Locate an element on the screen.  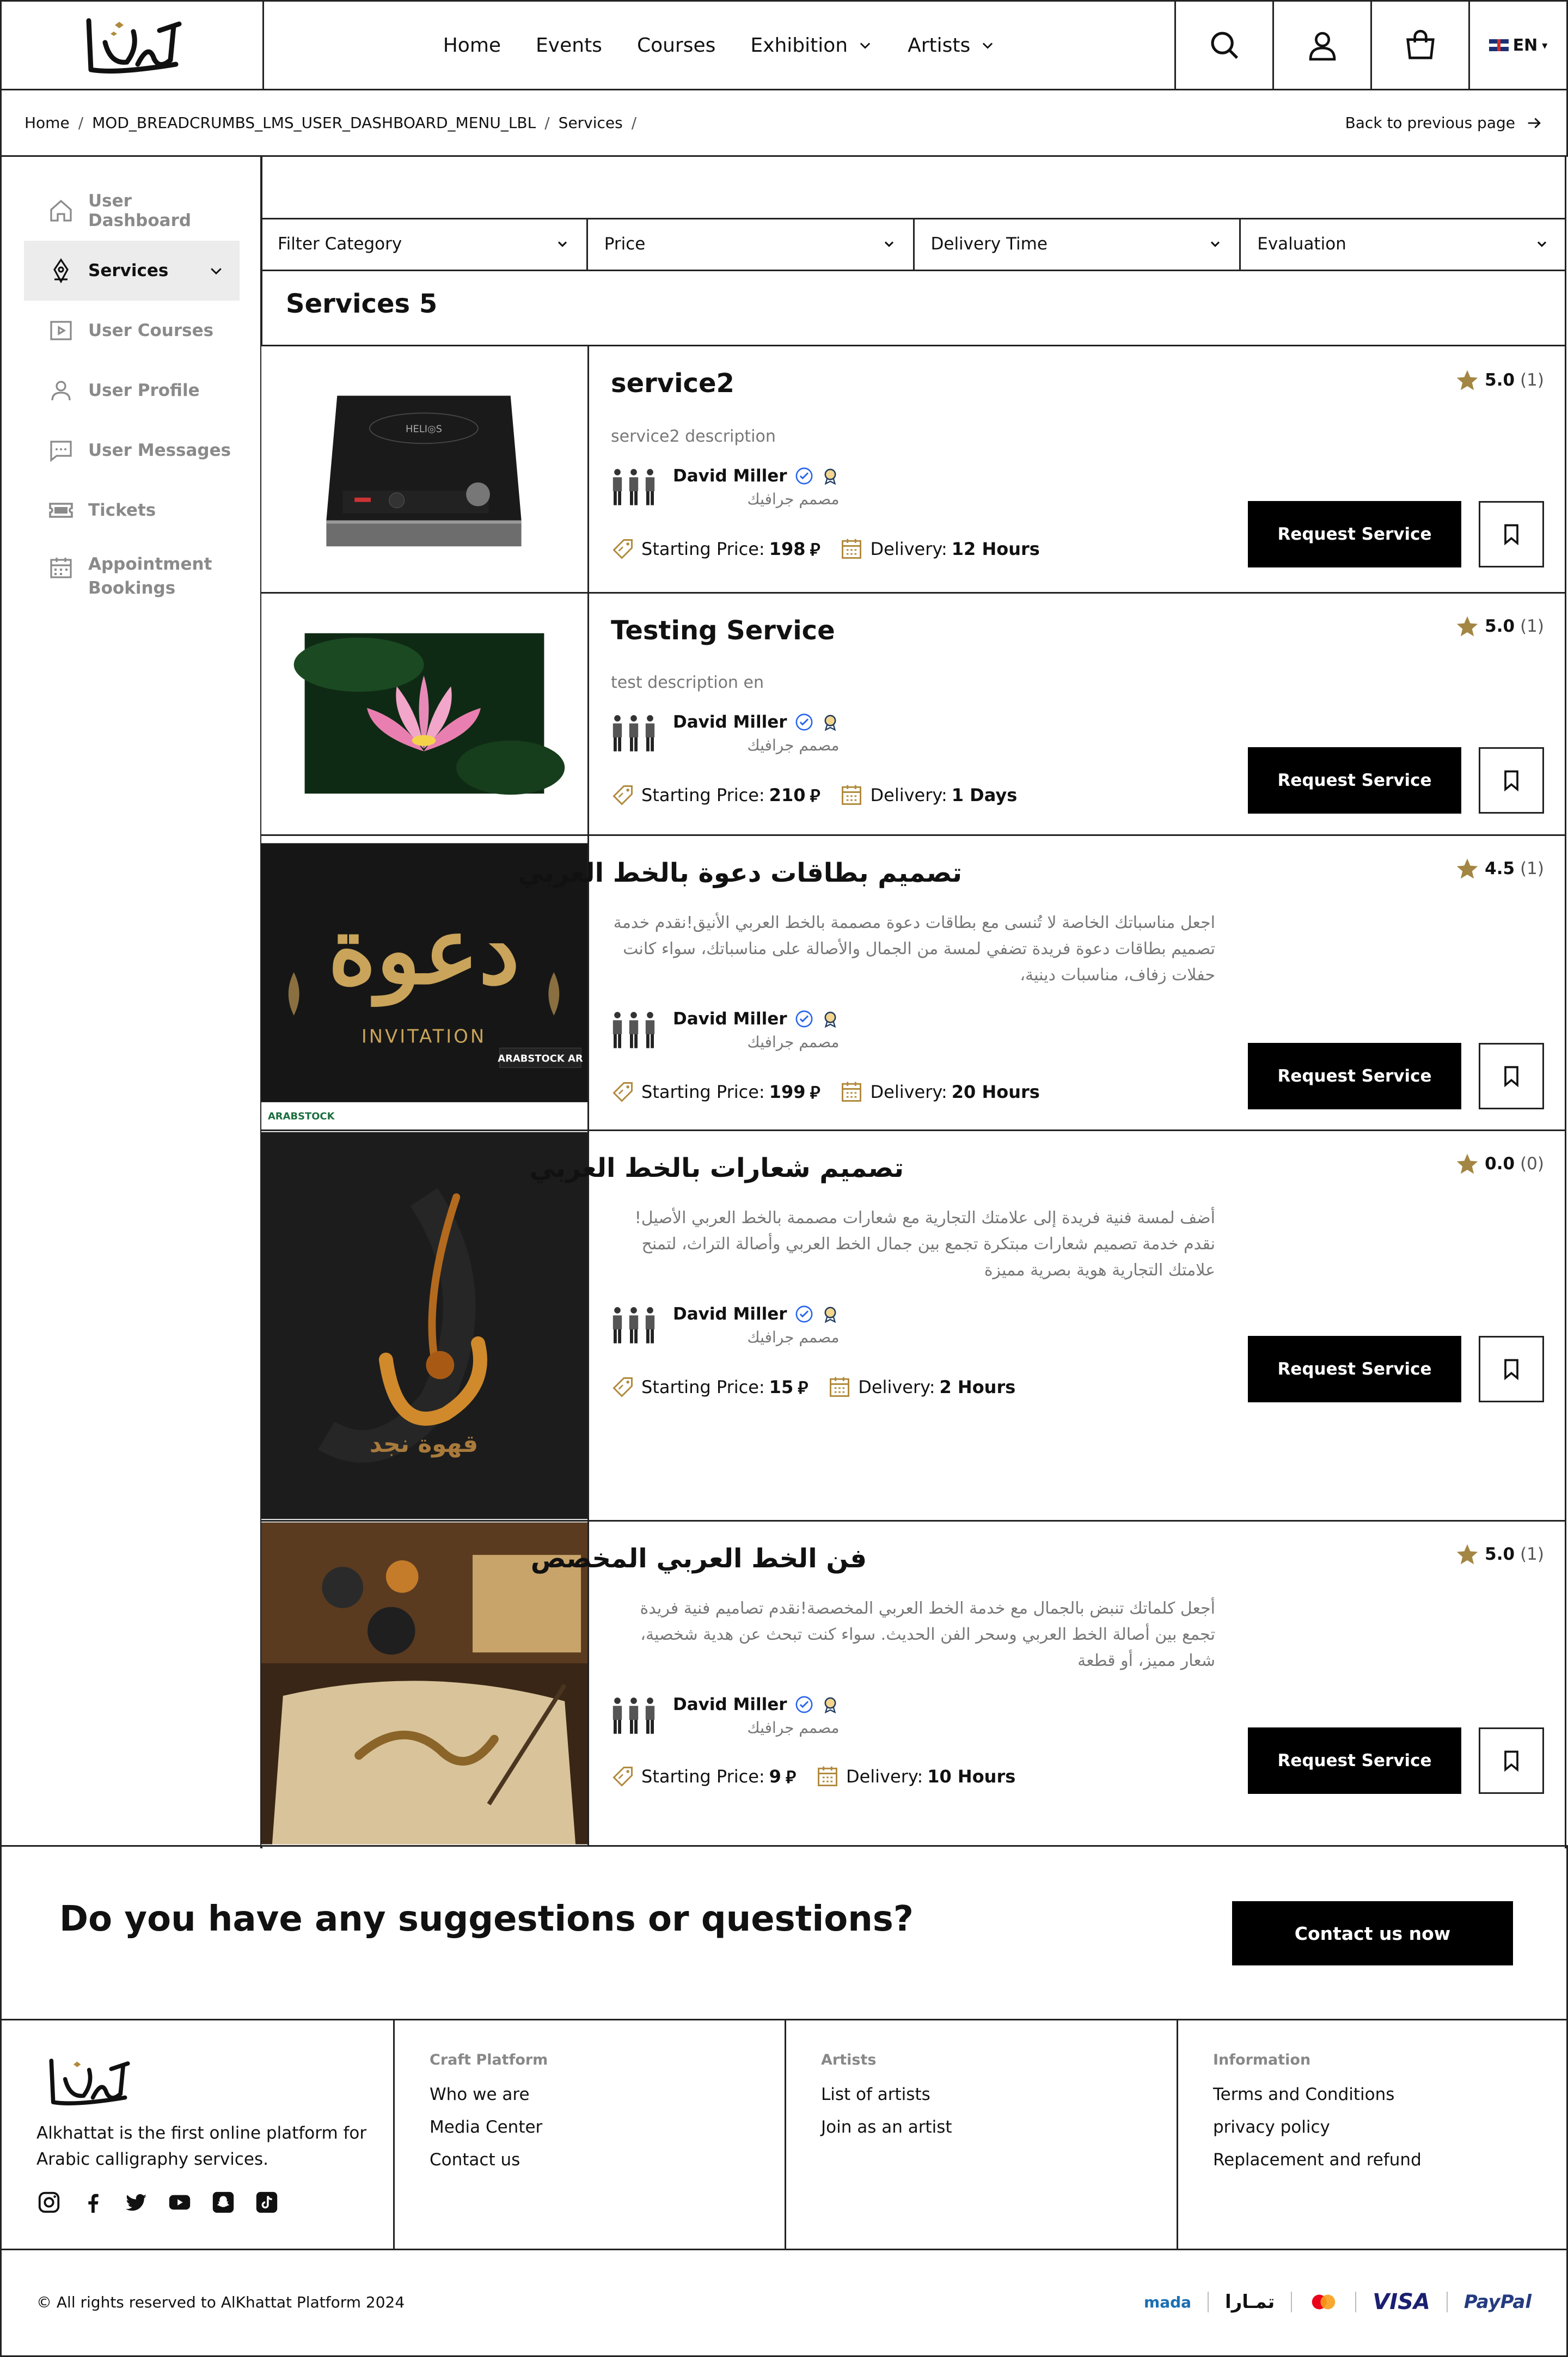
logo-calligraphy-icon is located at coordinates (133, 46).